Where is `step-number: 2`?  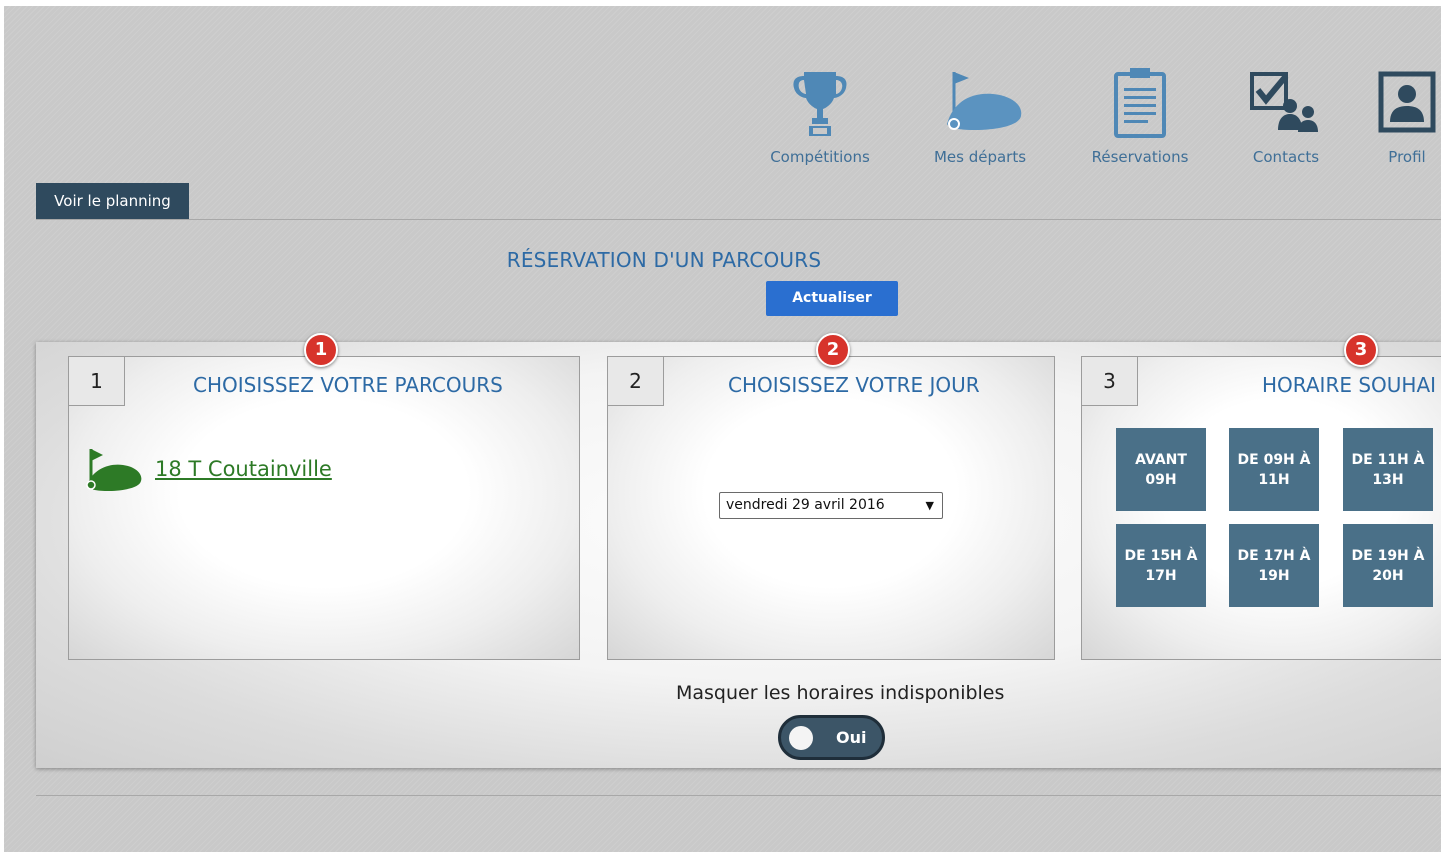 step-number: 2 is located at coordinates (635, 381).